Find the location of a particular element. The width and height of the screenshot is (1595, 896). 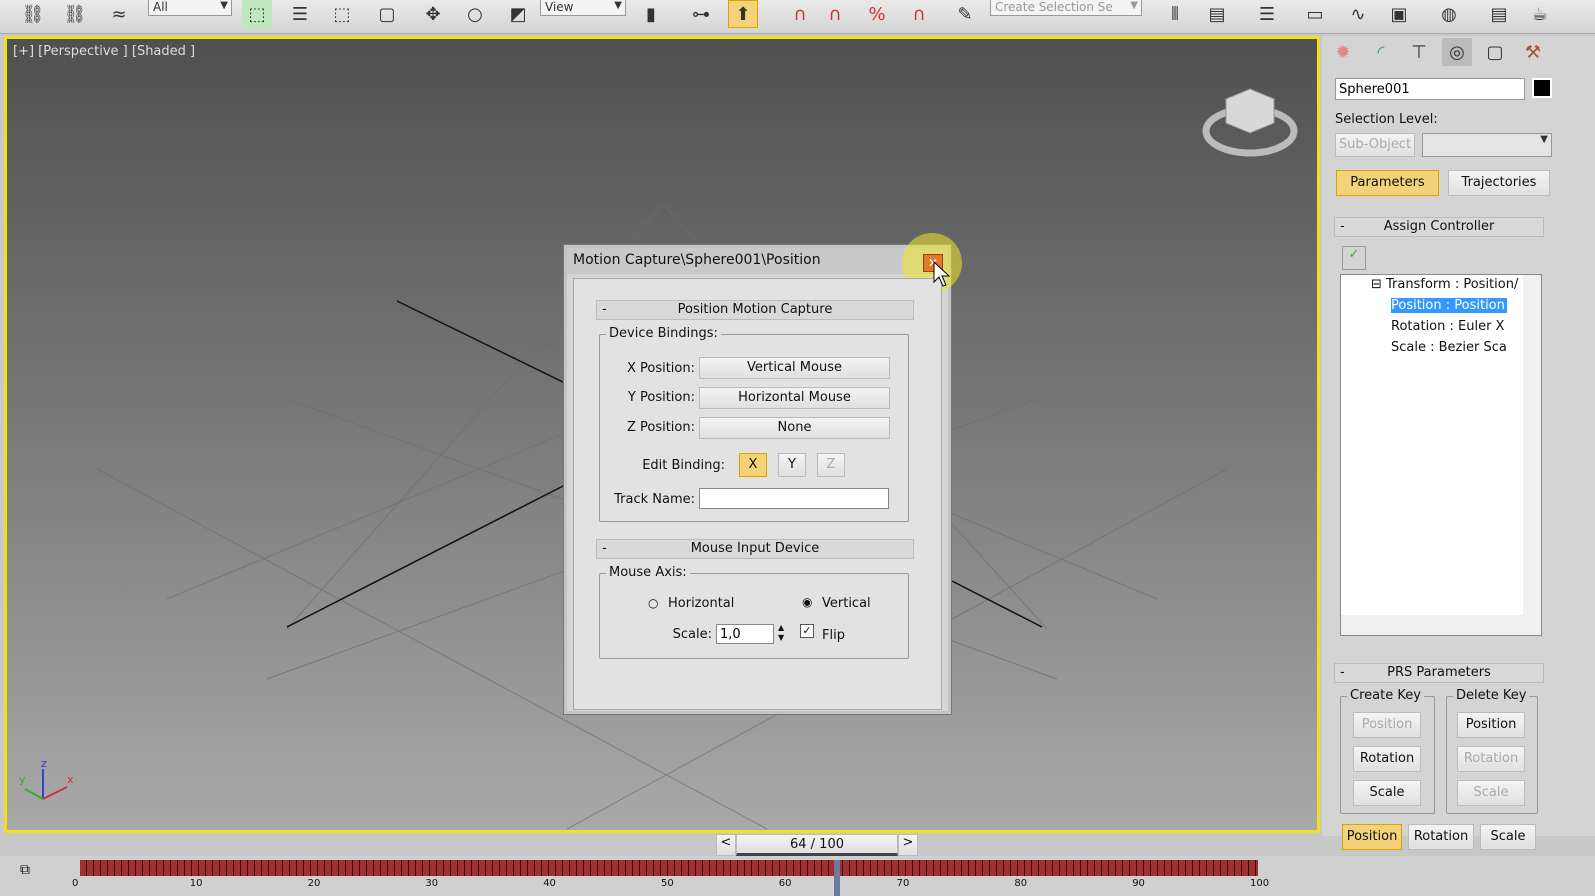

render-icon: ☕ is located at coordinates (1540, 14).